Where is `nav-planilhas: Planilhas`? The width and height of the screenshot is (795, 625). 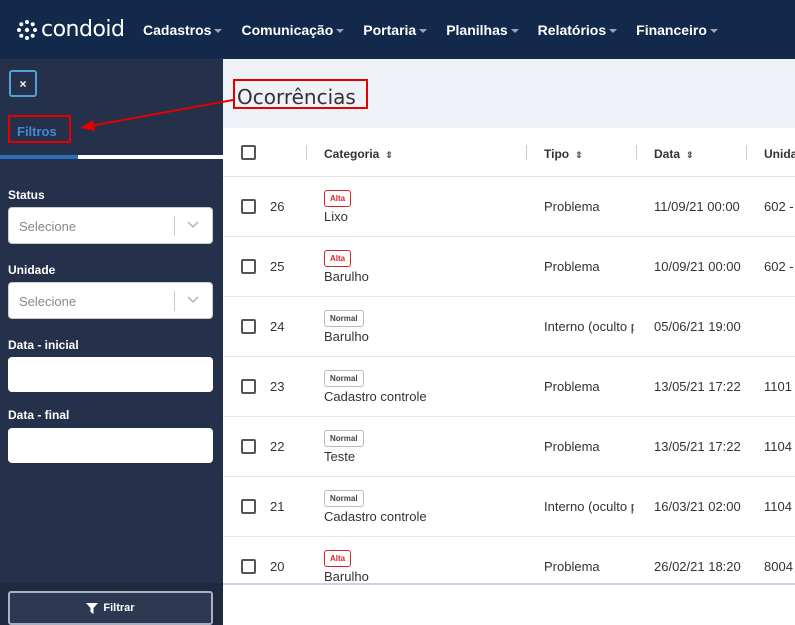
nav-planilhas: Planilhas is located at coordinates (482, 30).